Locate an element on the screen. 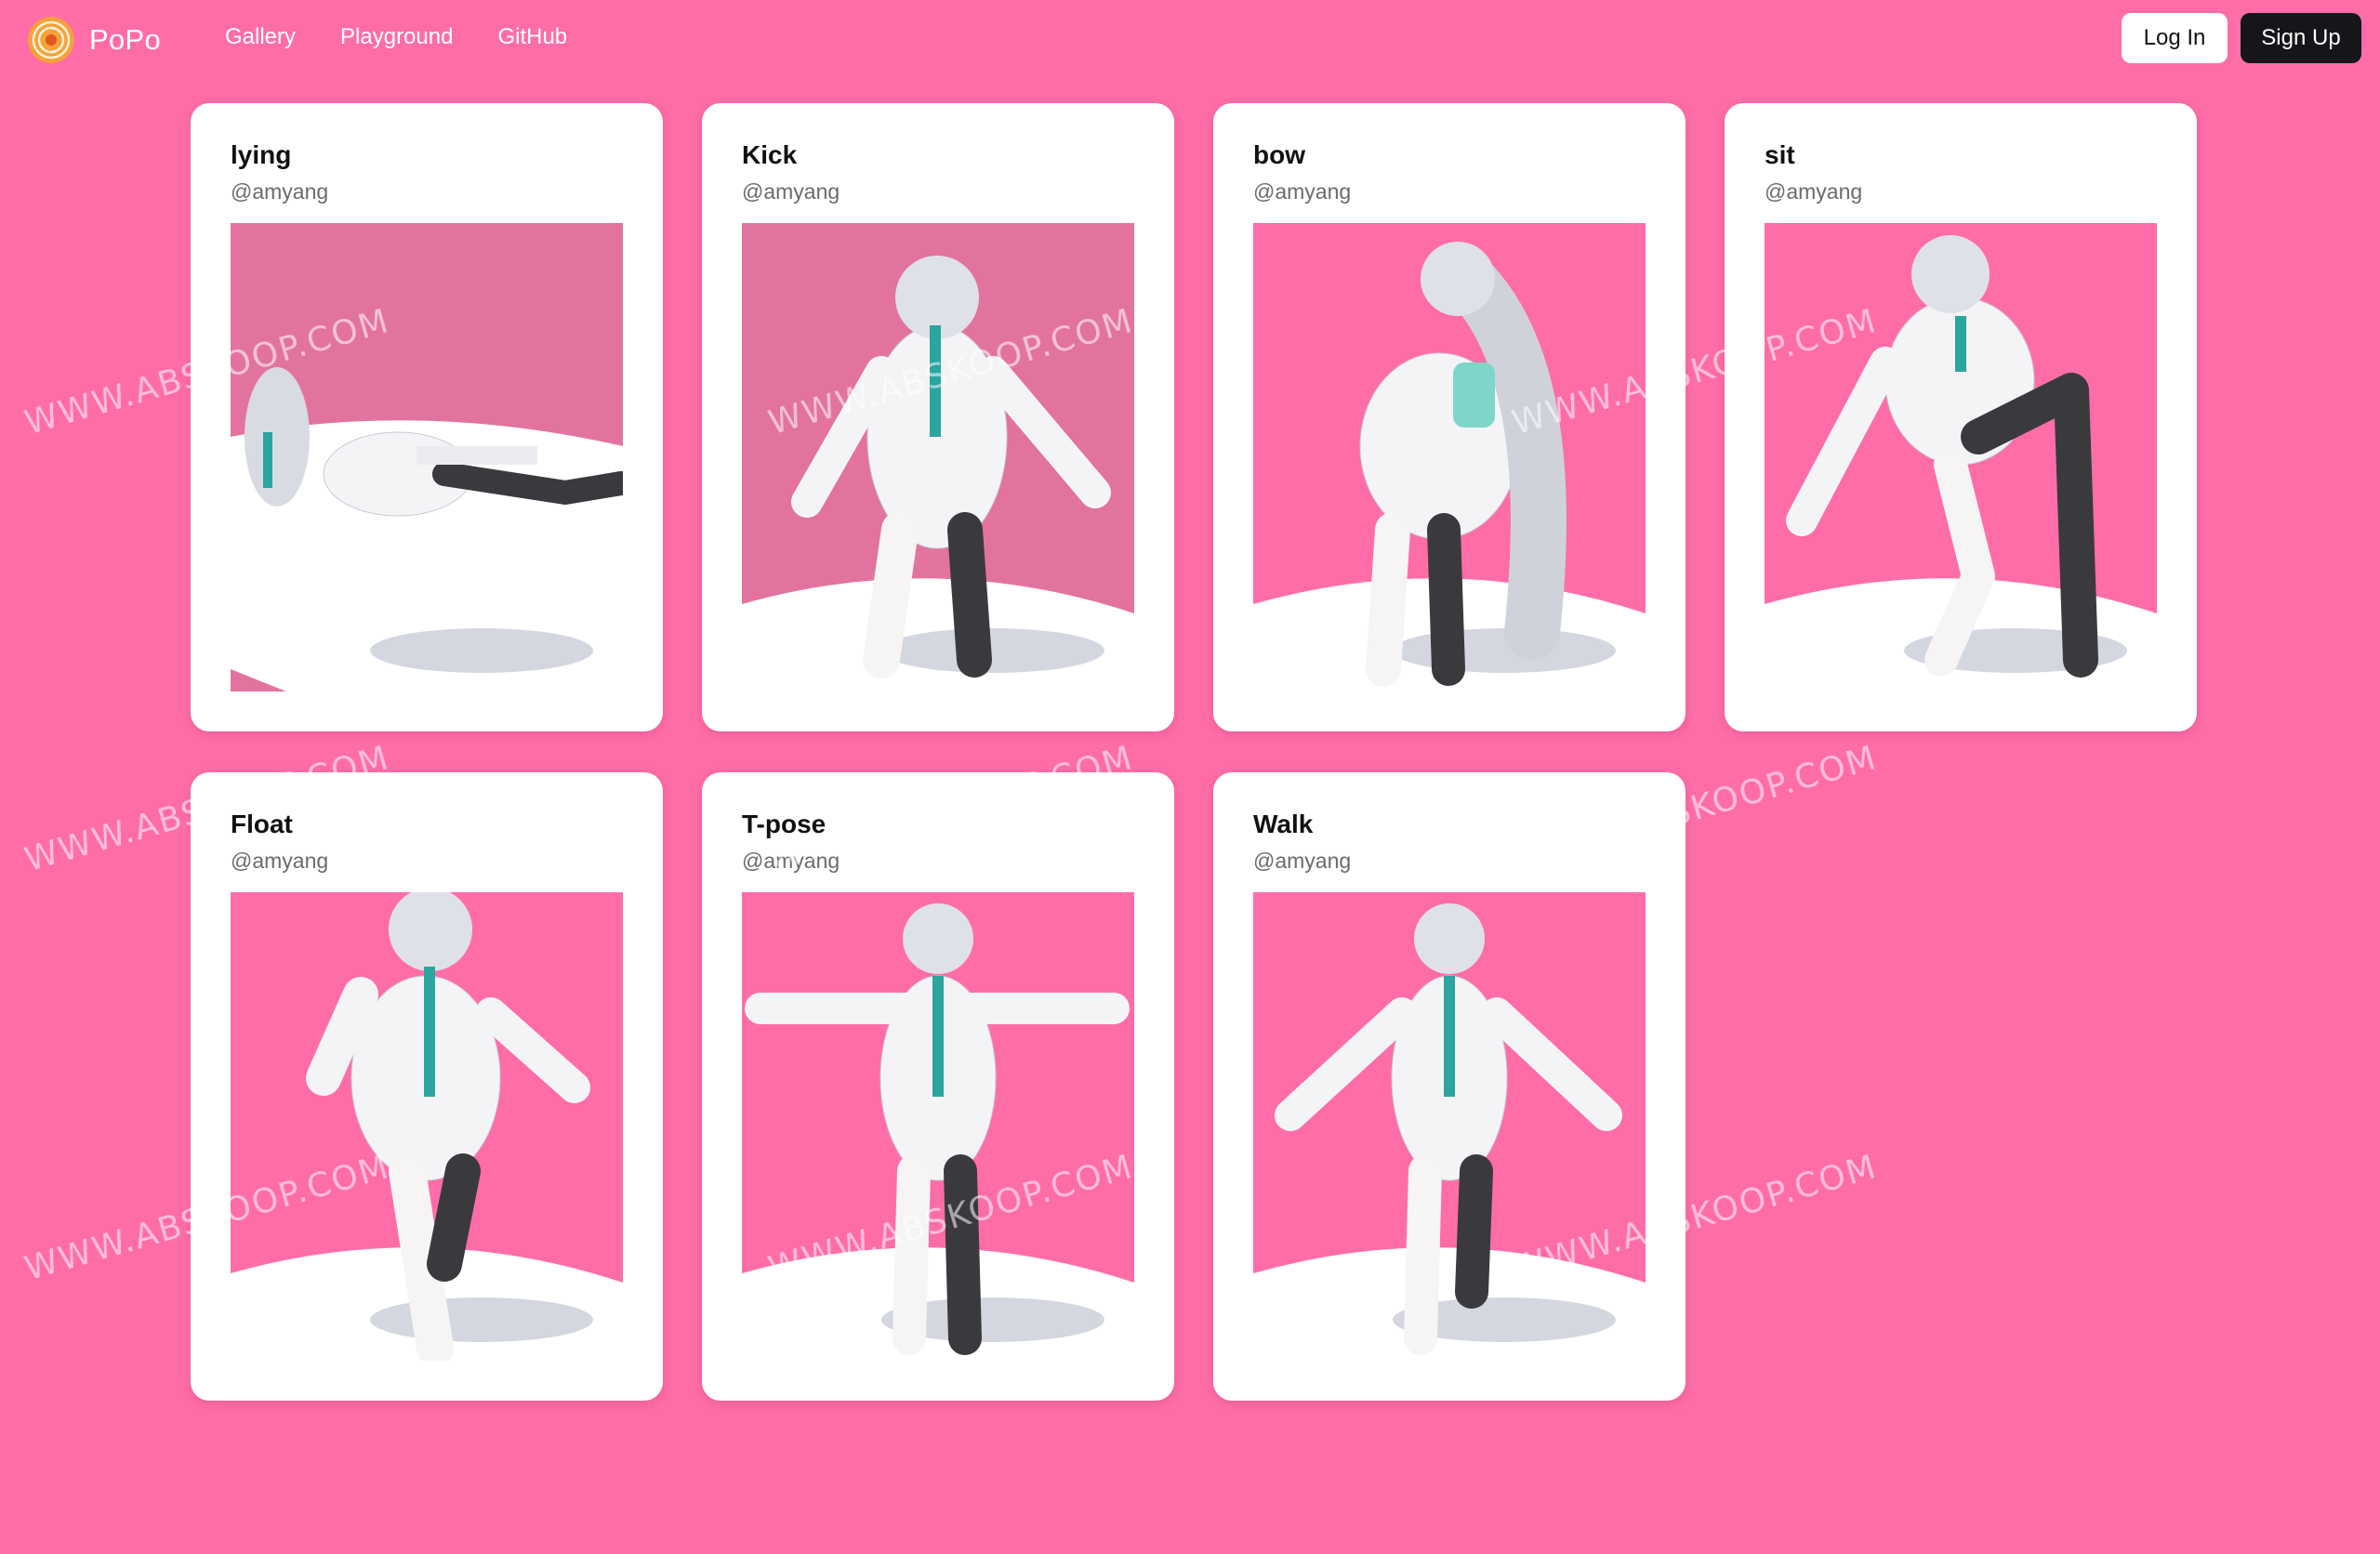  pose-card-float: Float @amyang is located at coordinates (427, 1086).